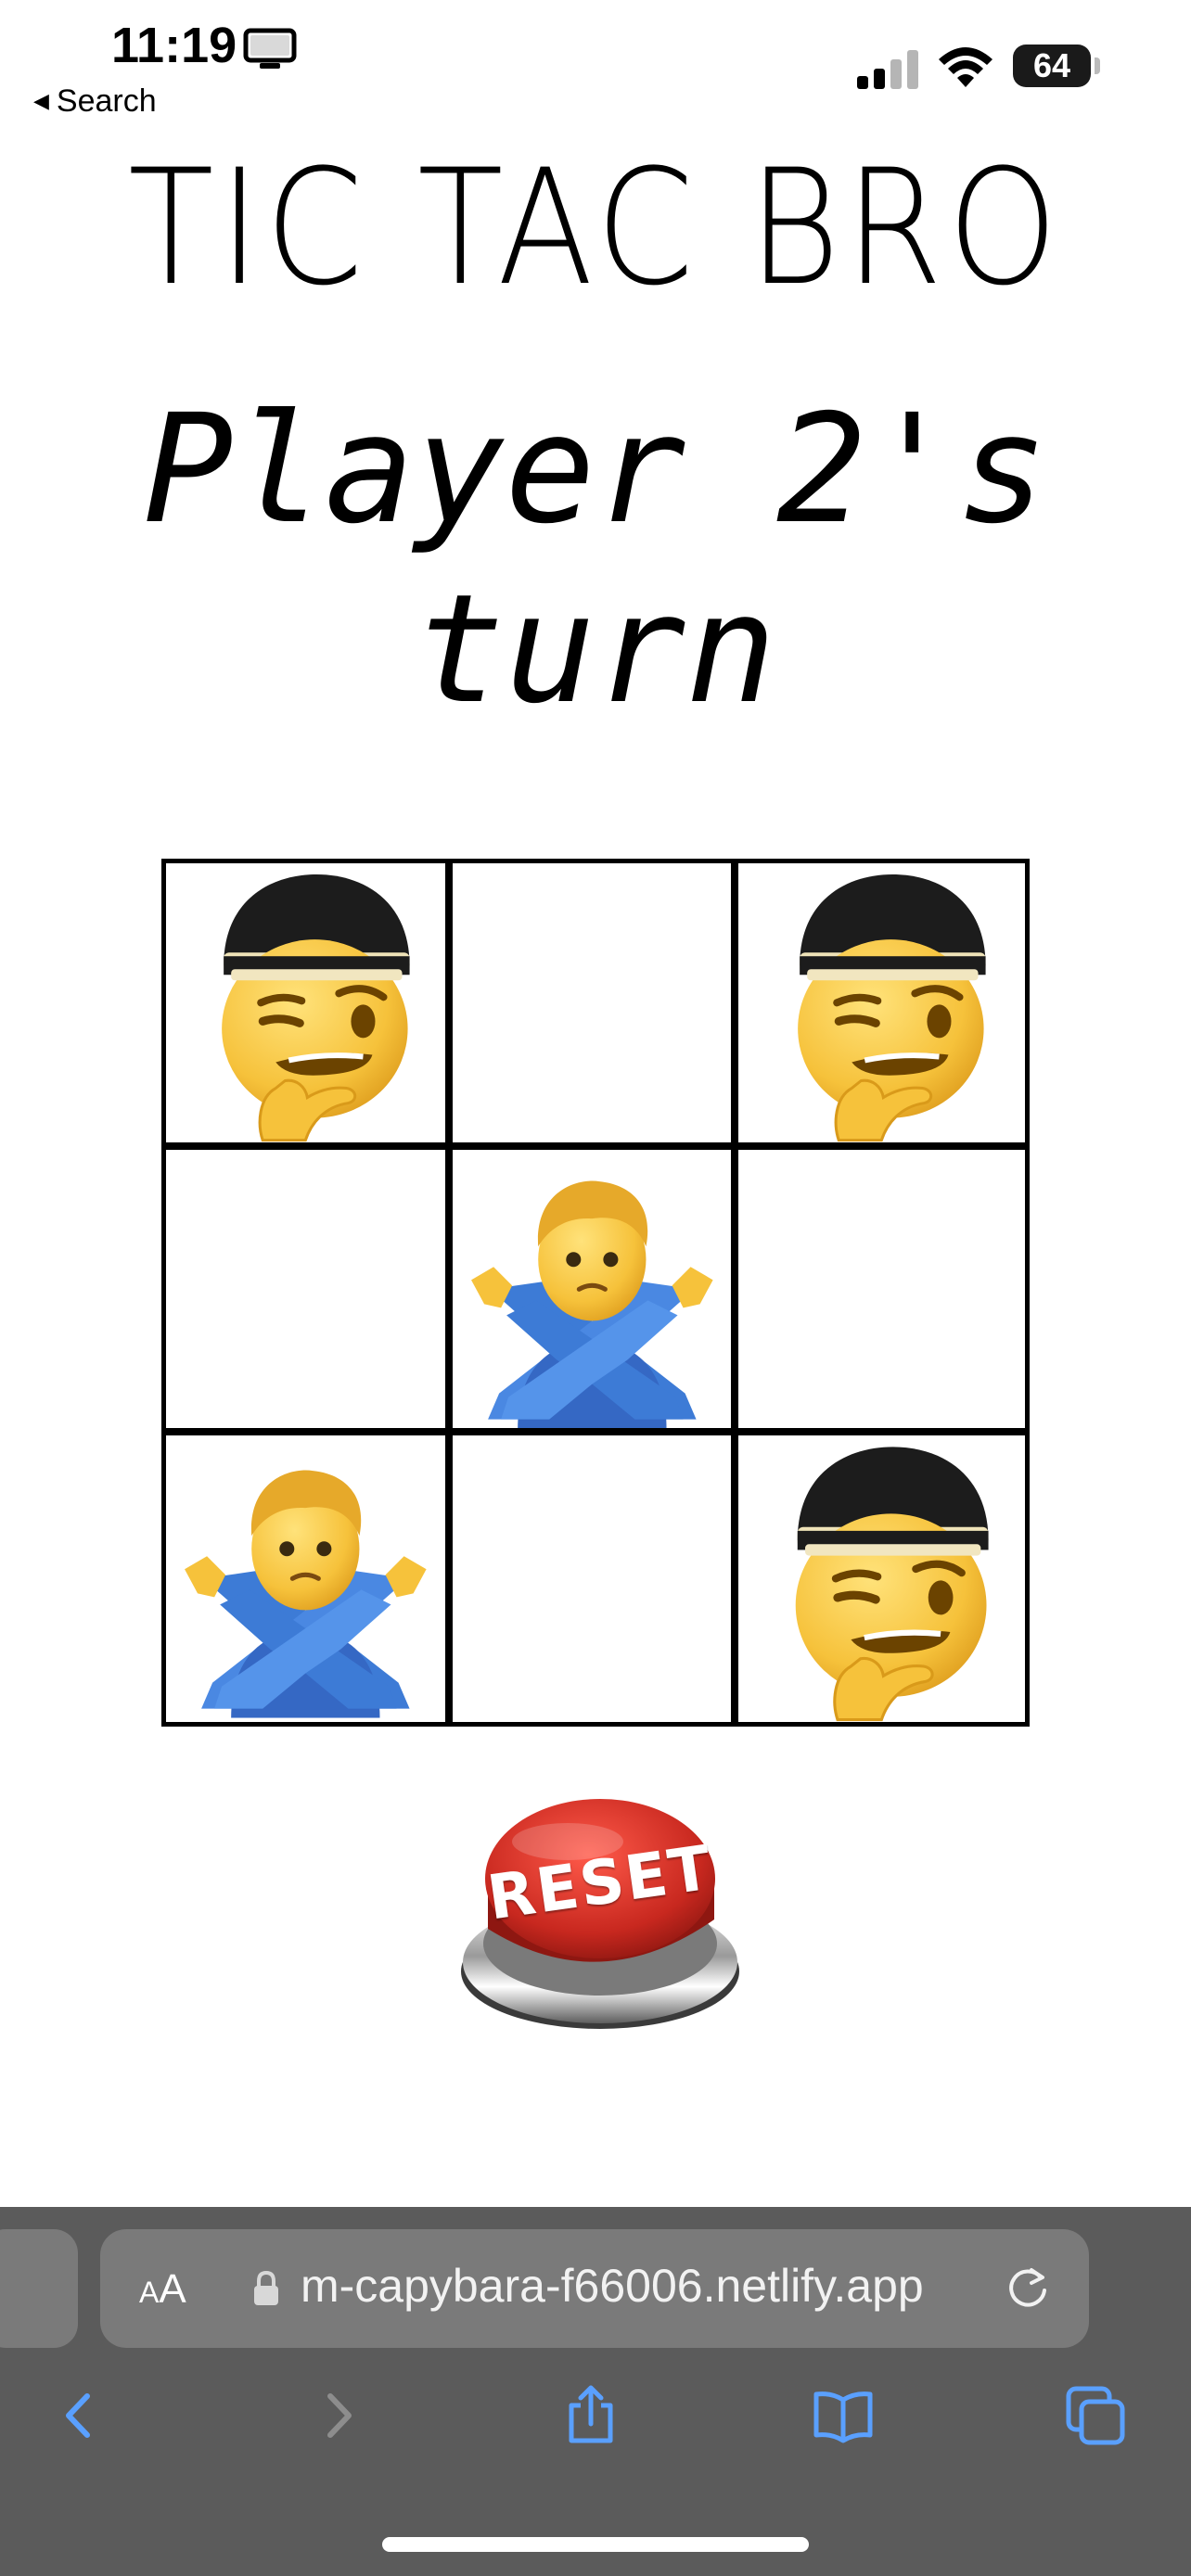 The image size is (1191, 2576). I want to click on share-icon, so click(590, 2415).